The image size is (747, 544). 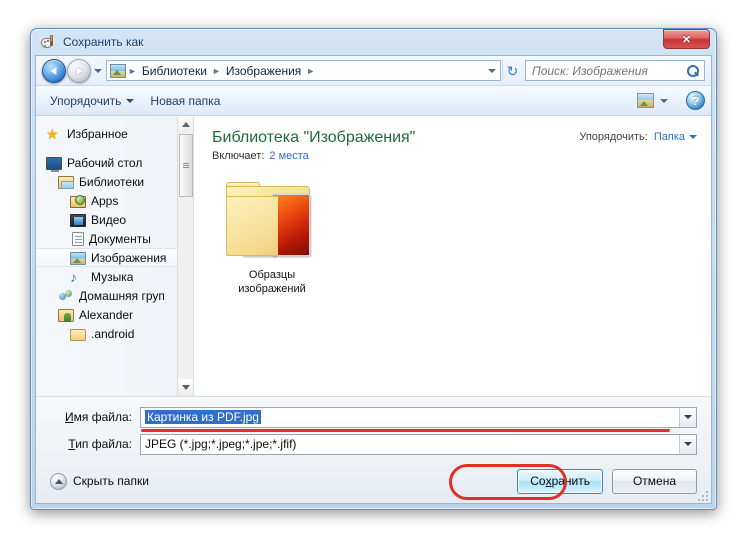 What do you see at coordinates (607, 481) in the screenshot?
I see `dialog-buttons: Со х ранить Отмена` at bounding box center [607, 481].